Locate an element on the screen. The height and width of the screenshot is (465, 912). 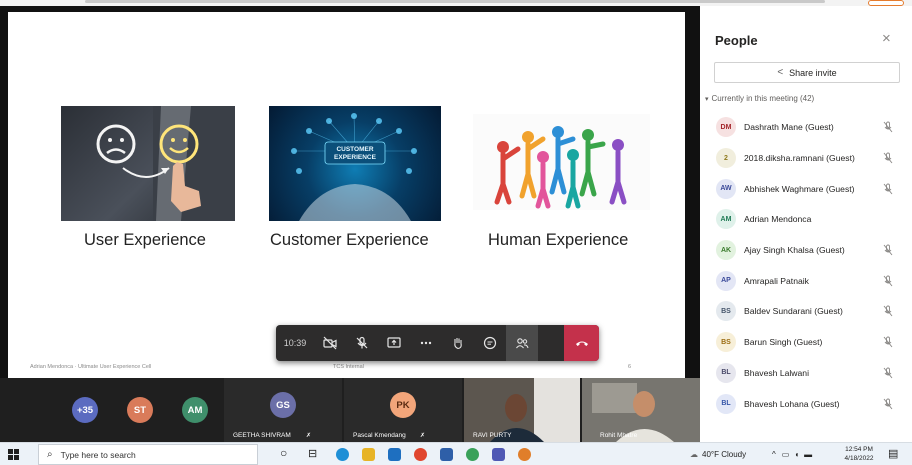
network-icon: ▭ is located at coordinates (785, 454).